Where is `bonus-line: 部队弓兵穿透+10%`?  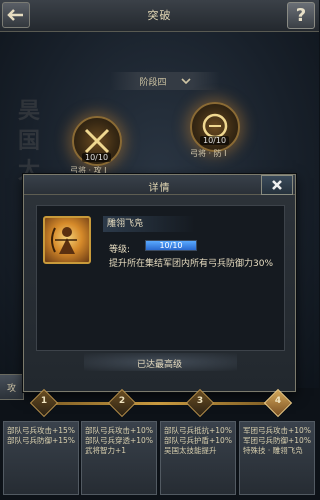
bonus-line: 部队弓兵穿透+10% is located at coordinates (119, 440).